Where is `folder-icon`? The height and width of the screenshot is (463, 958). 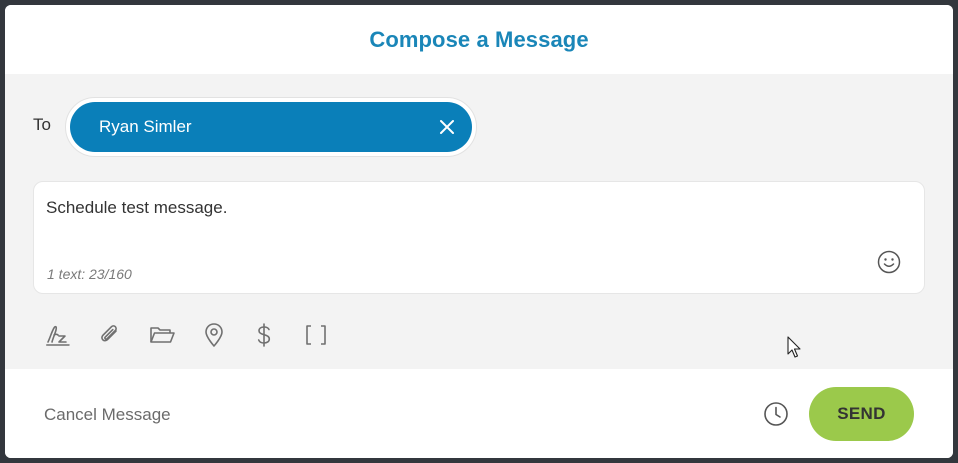 folder-icon is located at coordinates (162, 335).